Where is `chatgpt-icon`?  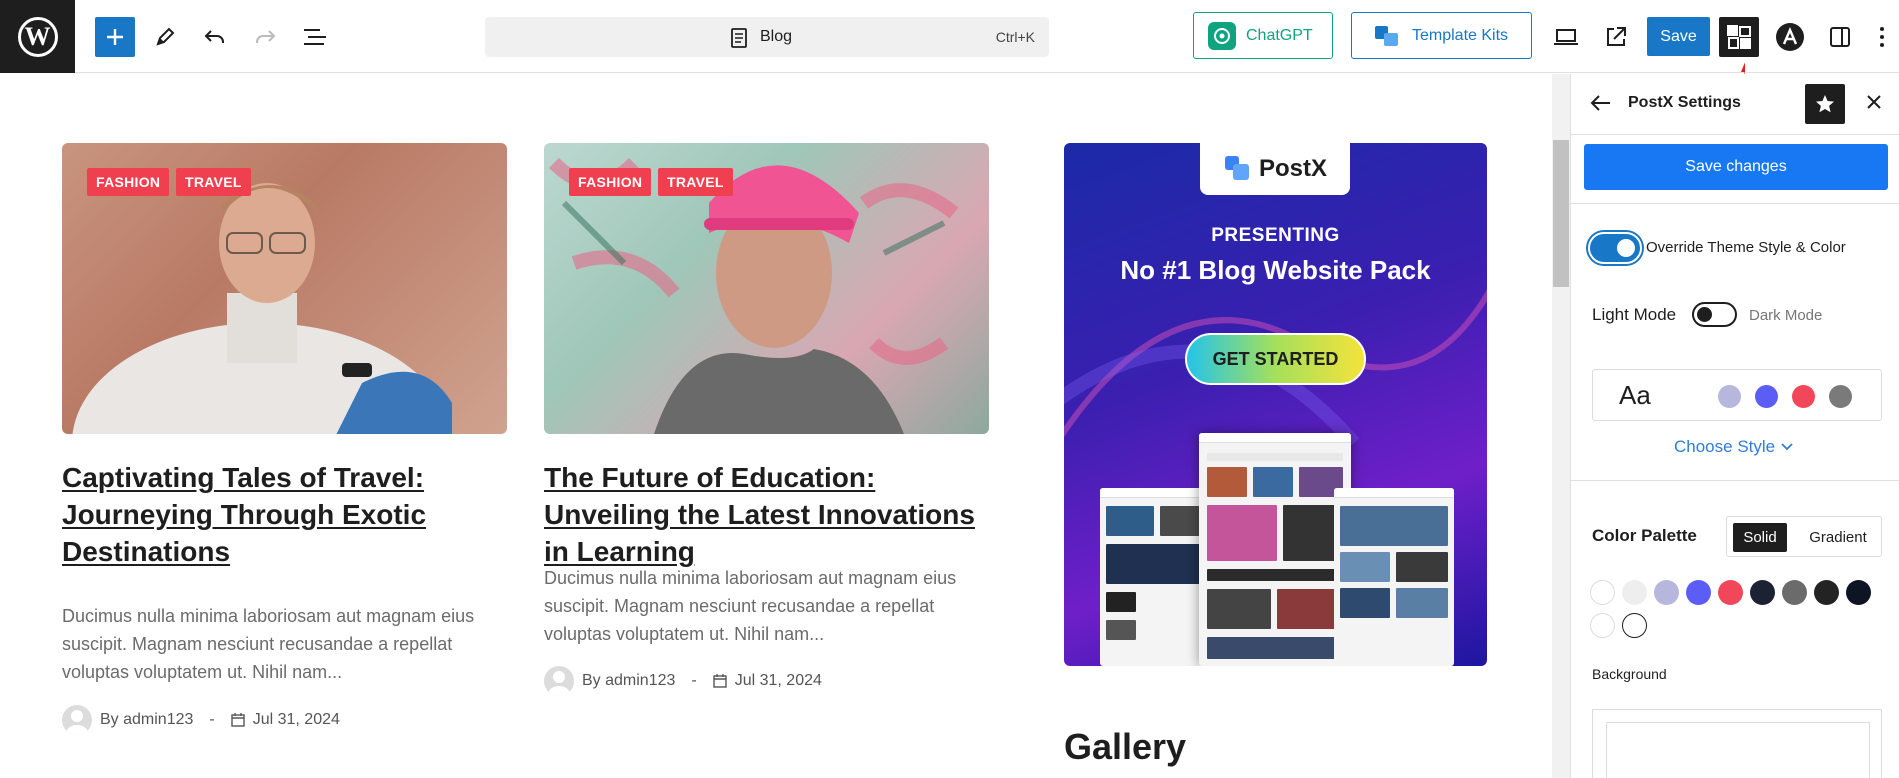 chatgpt-icon is located at coordinates (1222, 35).